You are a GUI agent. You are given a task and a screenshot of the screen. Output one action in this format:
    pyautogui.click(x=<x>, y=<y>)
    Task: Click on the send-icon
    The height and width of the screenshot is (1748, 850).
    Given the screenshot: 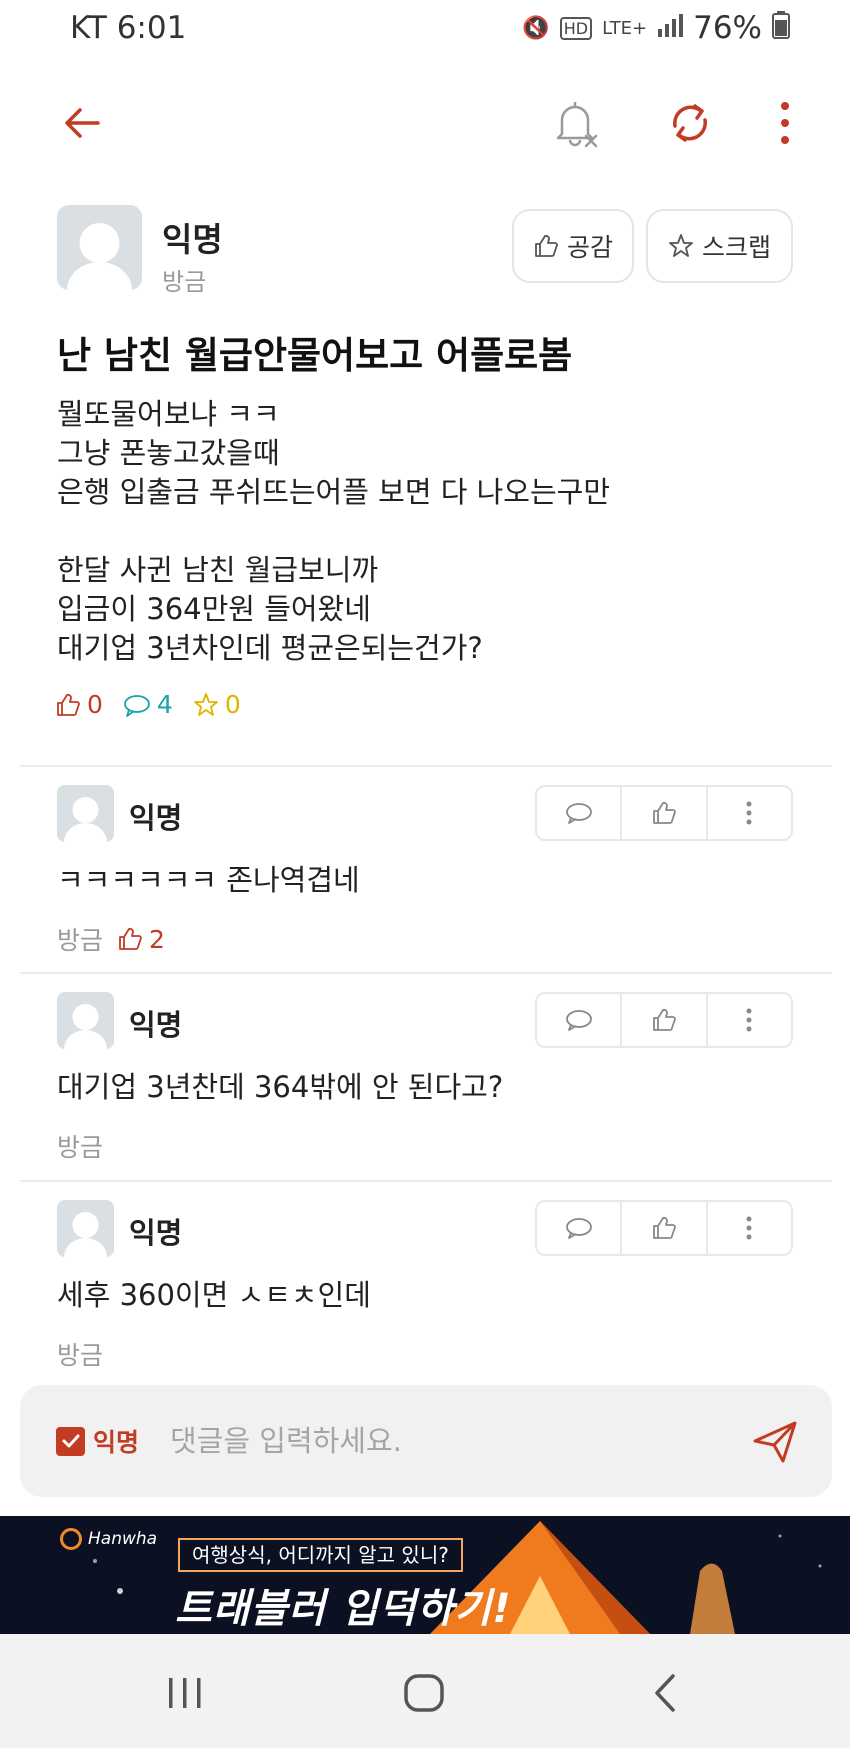 What is the action you would take?
    pyautogui.click(x=775, y=1442)
    